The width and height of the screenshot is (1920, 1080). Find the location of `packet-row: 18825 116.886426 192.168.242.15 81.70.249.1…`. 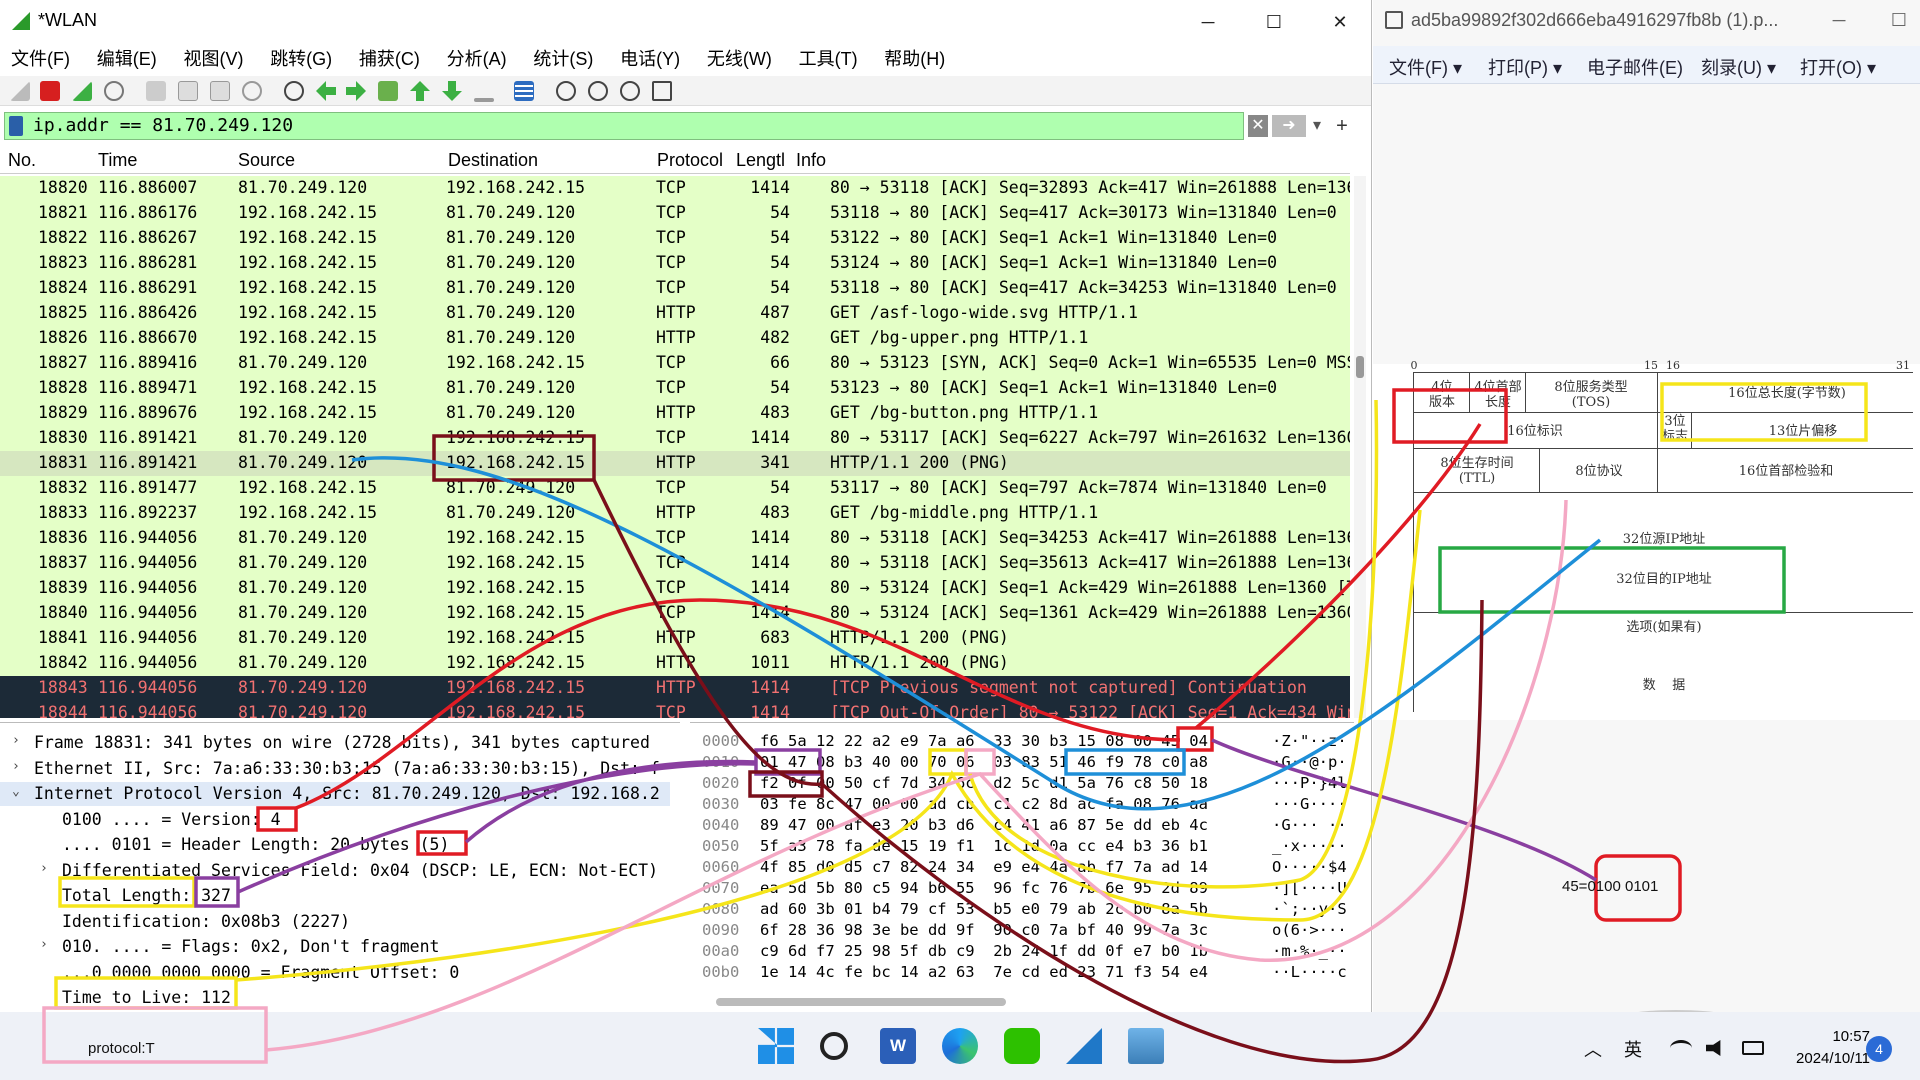

packet-row: 18825 116.886426 192.168.242.15 81.70.249.1… is located at coordinates (675, 313).